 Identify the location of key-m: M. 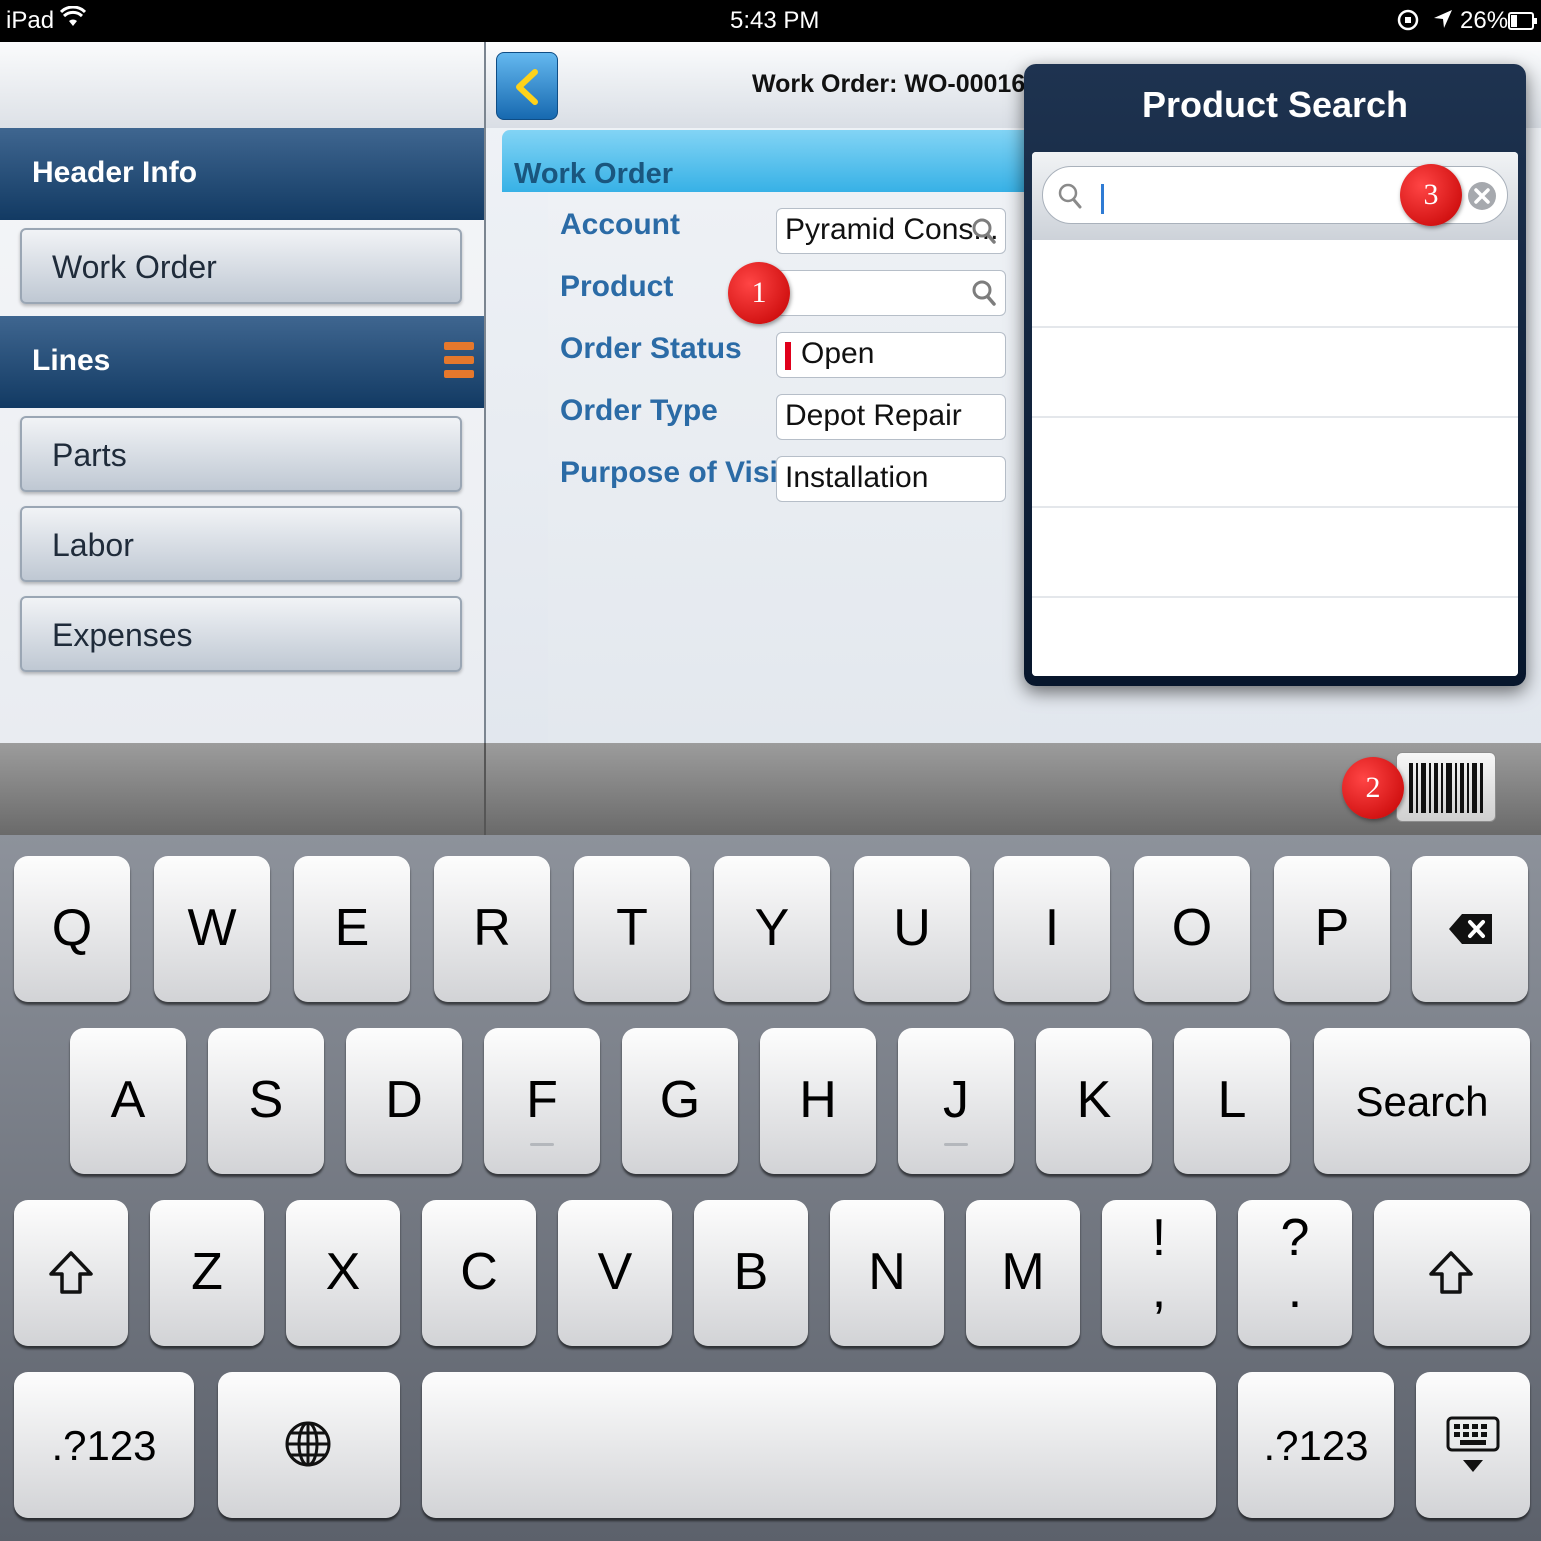
(1023, 1273).